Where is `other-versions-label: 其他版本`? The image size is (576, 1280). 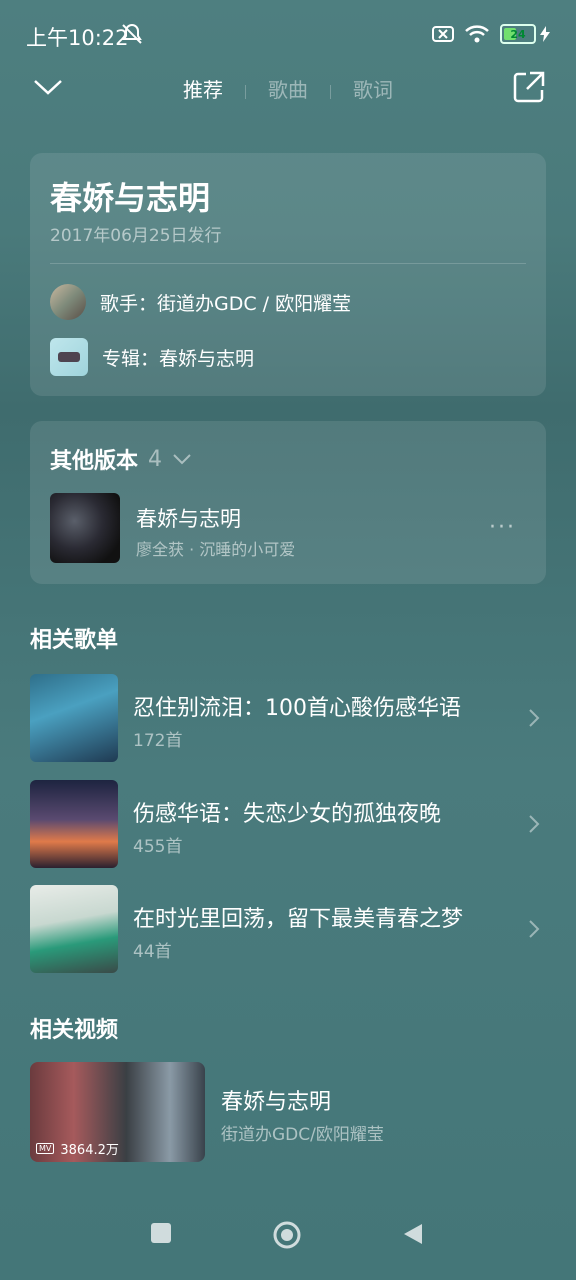
other-versions-label: 其他版本 is located at coordinates (94, 461).